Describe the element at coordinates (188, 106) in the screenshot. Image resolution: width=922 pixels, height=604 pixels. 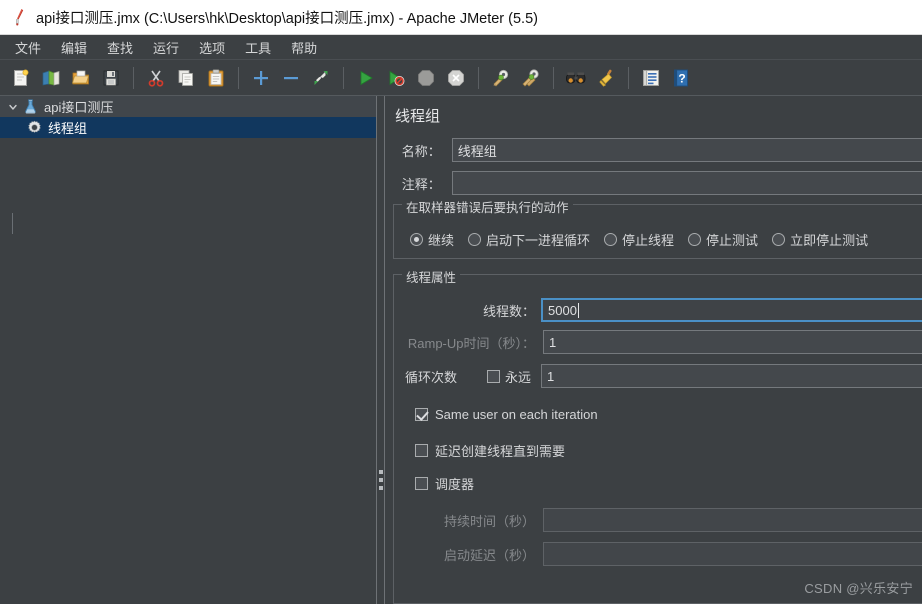
I see `tree-node-test-plan: api接口测压` at that location.